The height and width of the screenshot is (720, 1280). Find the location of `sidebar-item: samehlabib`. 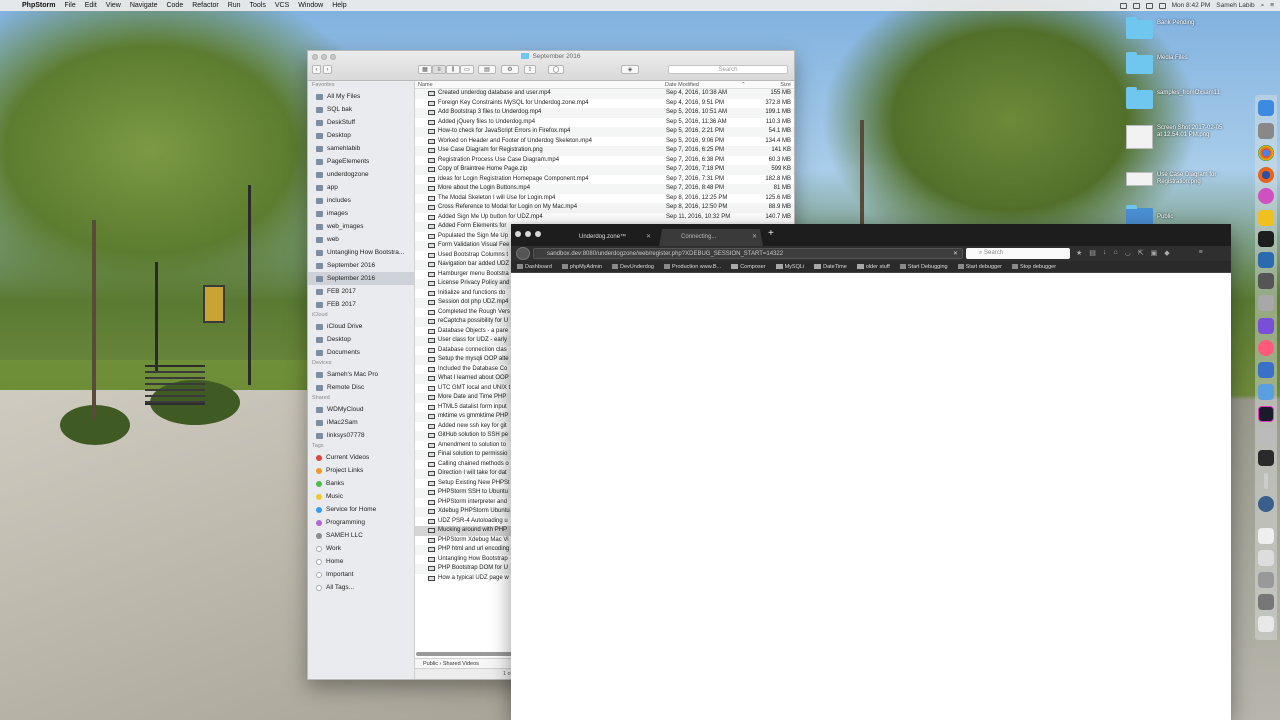

sidebar-item: samehlabib is located at coordinates (361, 148).